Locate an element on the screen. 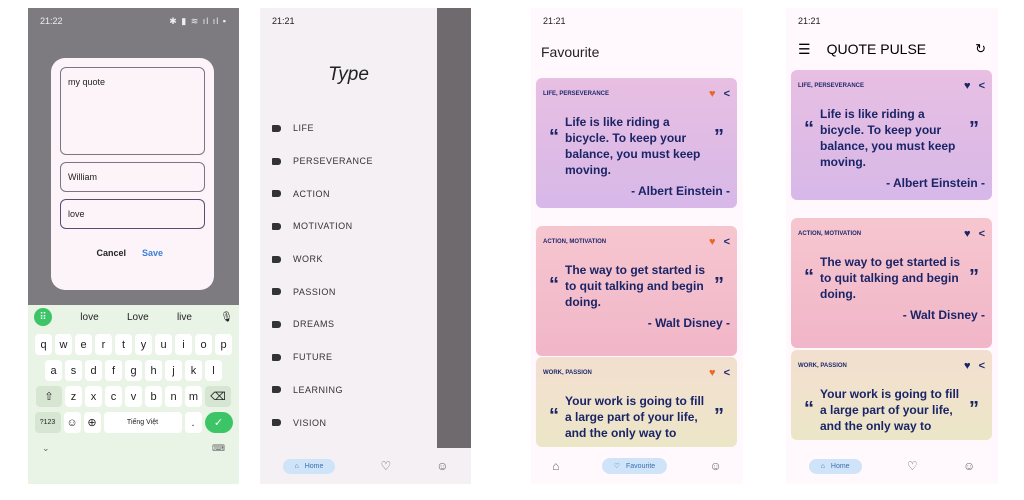  key: y is located at coordinates (143, 344).